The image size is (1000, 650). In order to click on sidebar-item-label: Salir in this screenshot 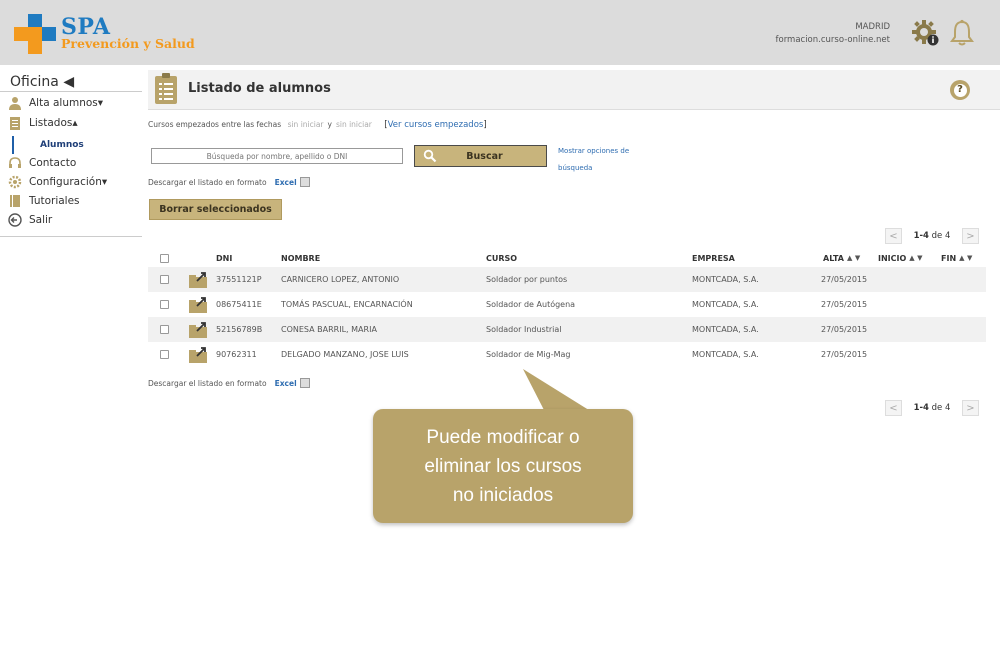, I will do `click(41, 220)`.